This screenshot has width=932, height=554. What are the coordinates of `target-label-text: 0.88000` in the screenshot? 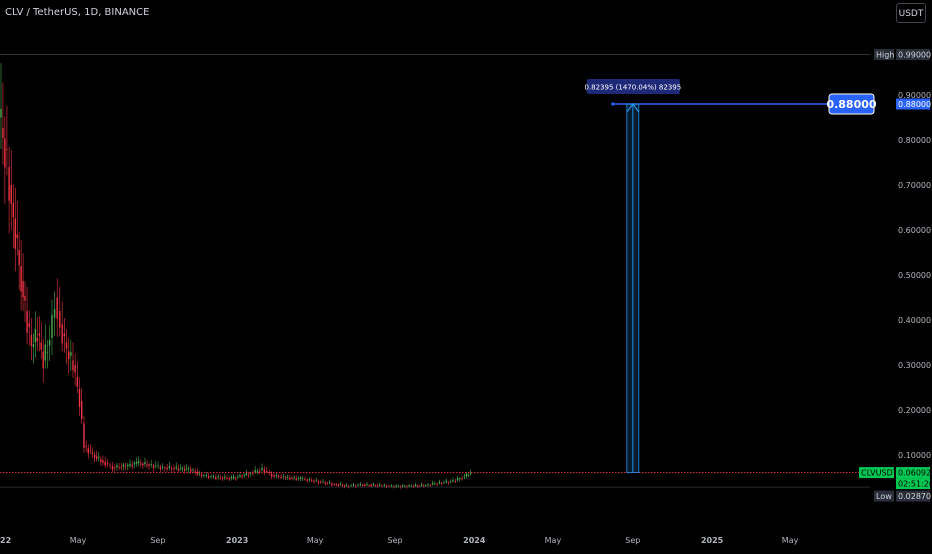 It's located at (851, 104).